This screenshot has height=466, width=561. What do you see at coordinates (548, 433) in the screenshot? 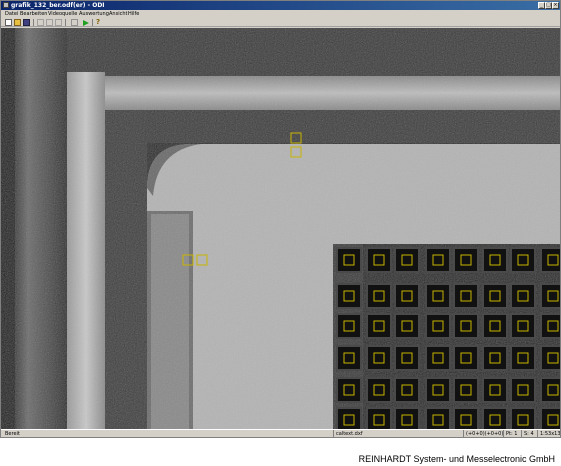
I see `status-zoom: 1:53x135` at bounding box center [548, 433].